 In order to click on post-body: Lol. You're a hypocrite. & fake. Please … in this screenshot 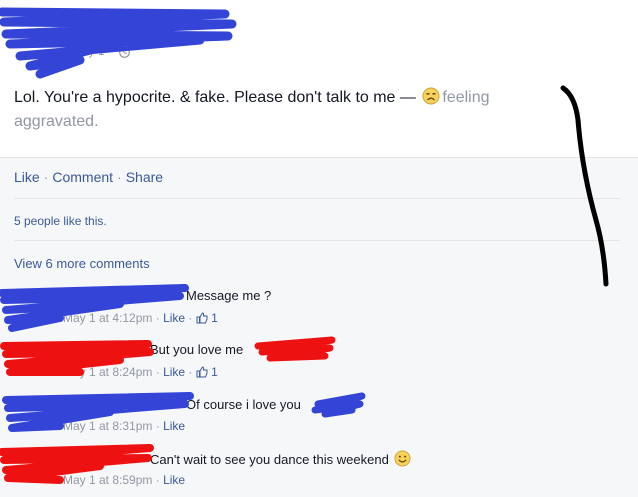, I will do `click(215, 97)`.